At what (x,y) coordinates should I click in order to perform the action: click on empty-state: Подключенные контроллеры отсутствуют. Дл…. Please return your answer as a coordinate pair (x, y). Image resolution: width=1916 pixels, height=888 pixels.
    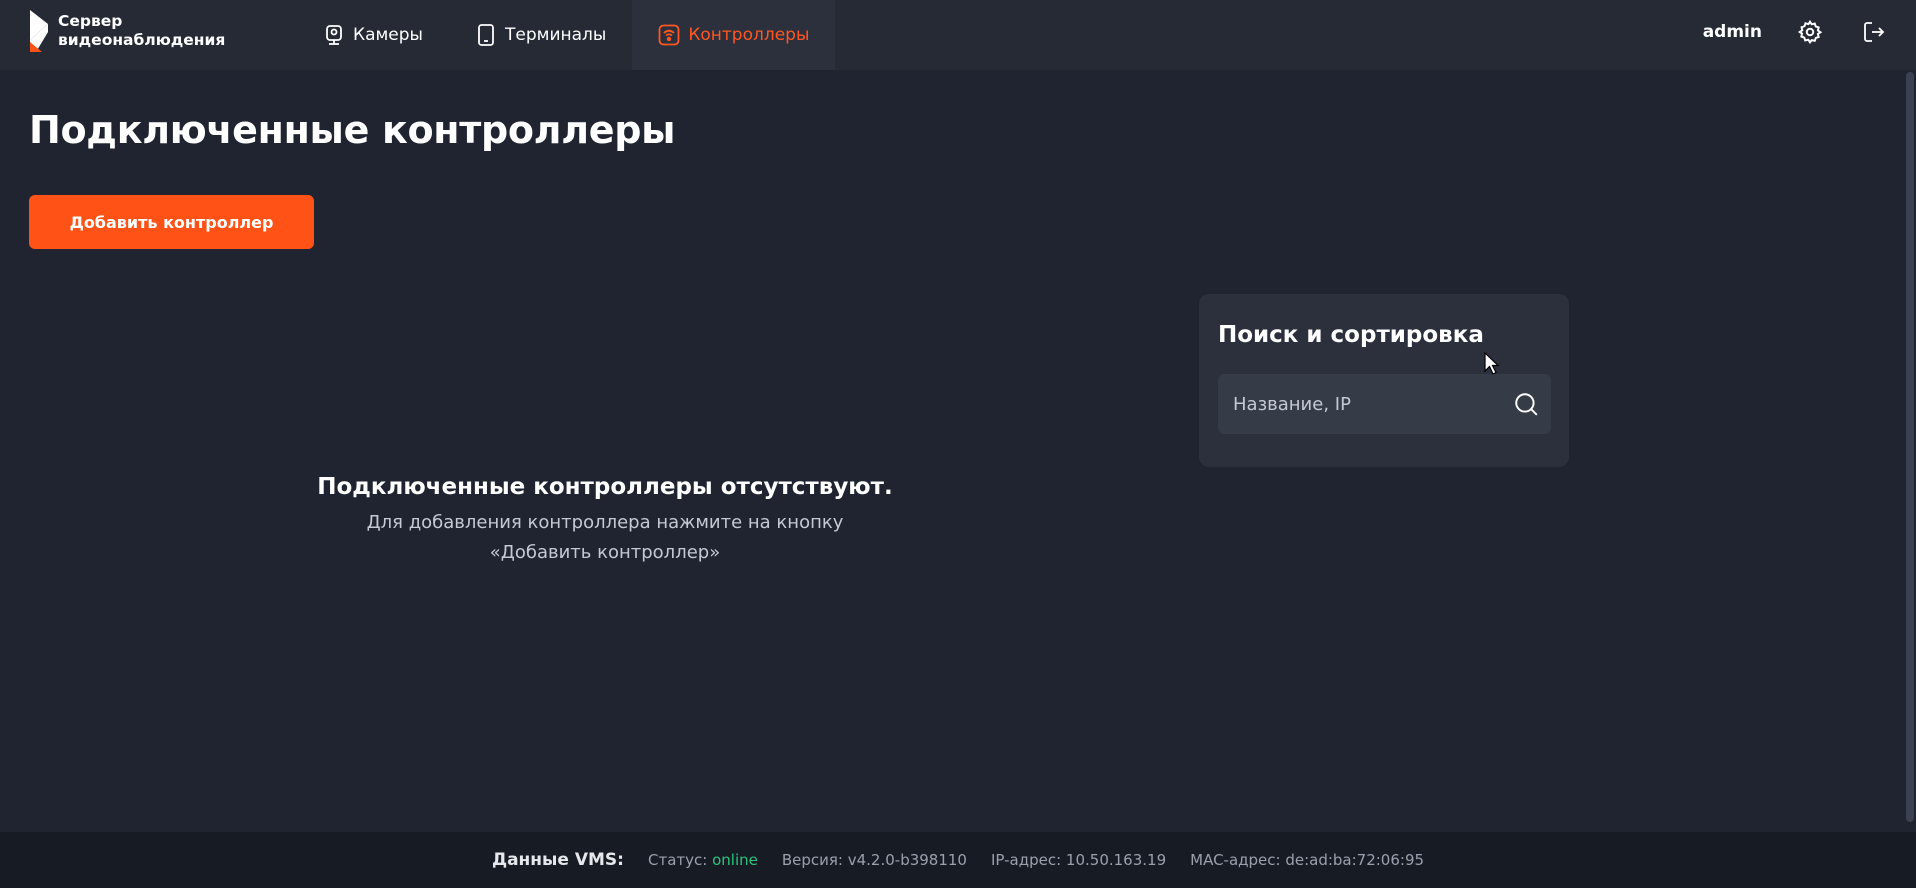
    Looking at the image, I should click on (605, 521).